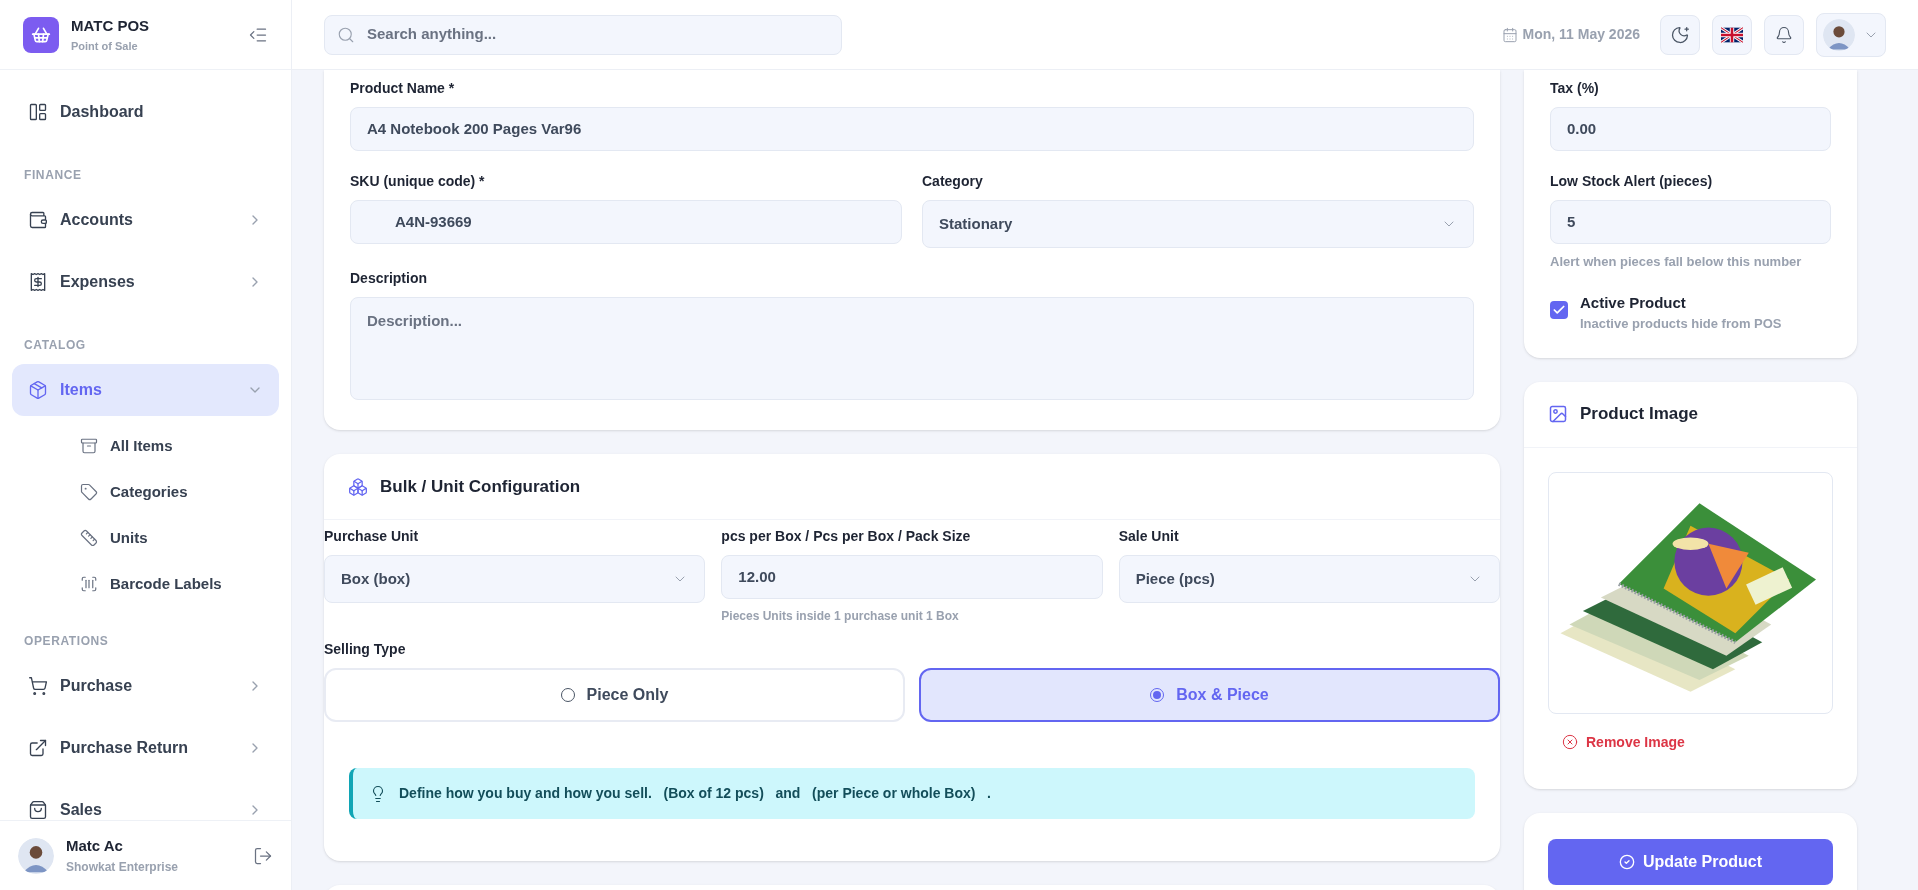 This screenshot has height=890, width=1918. I want to click on checkbox-label: Active Product, so click(1633, 302).